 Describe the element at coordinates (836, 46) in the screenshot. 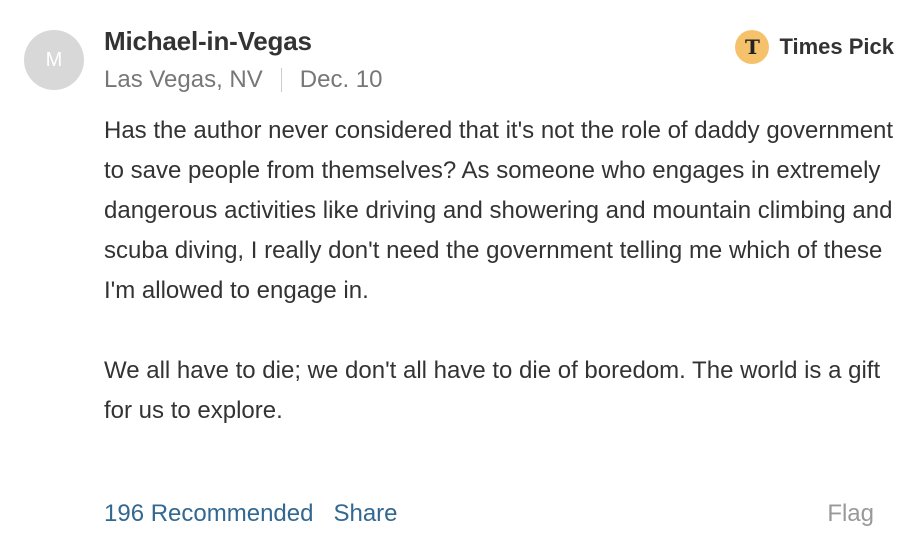

I see `times-pick-label: Times Pick` at that location.